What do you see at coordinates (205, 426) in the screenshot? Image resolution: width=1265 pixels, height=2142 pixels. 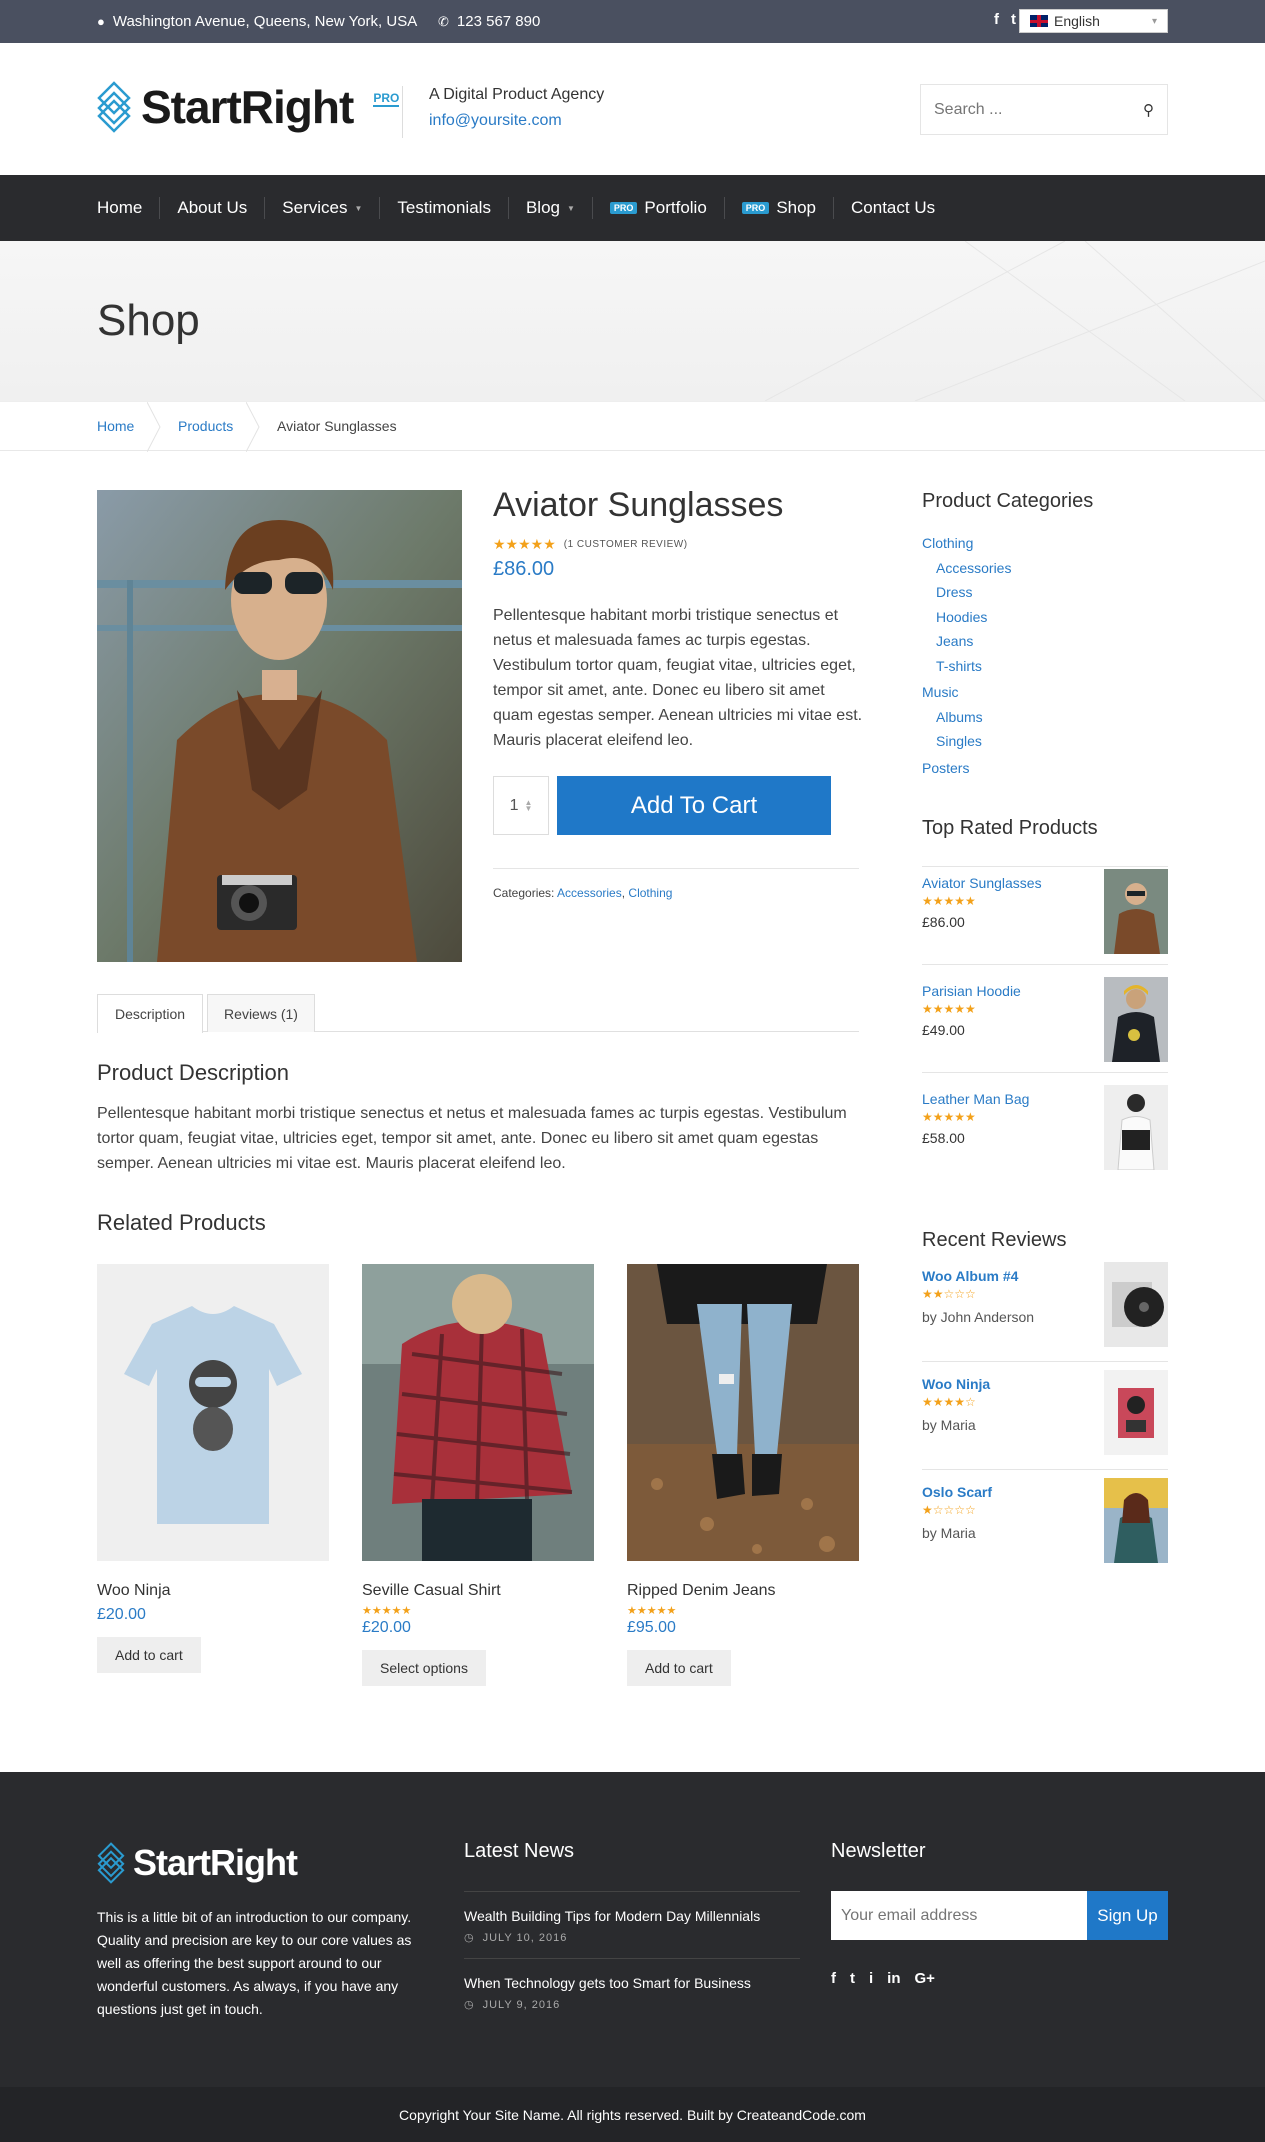 I see `breadcrumb-products: Products` at bounding box center [205, 426].